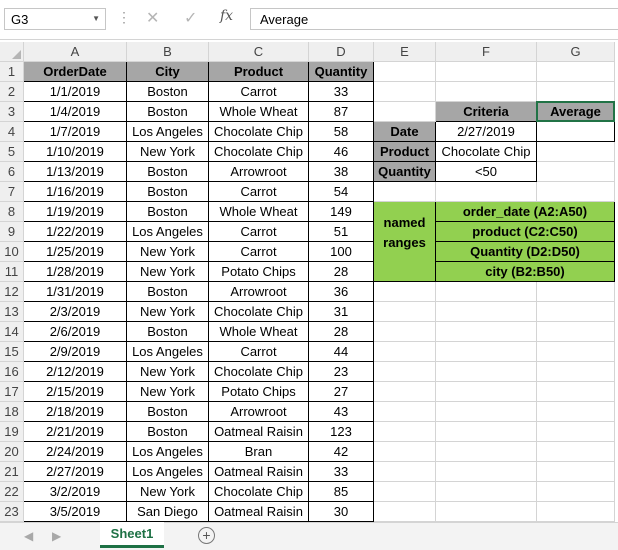 This screenshot has height=550, width=618. I want to click on table-cell: 23, so click(341, 372).